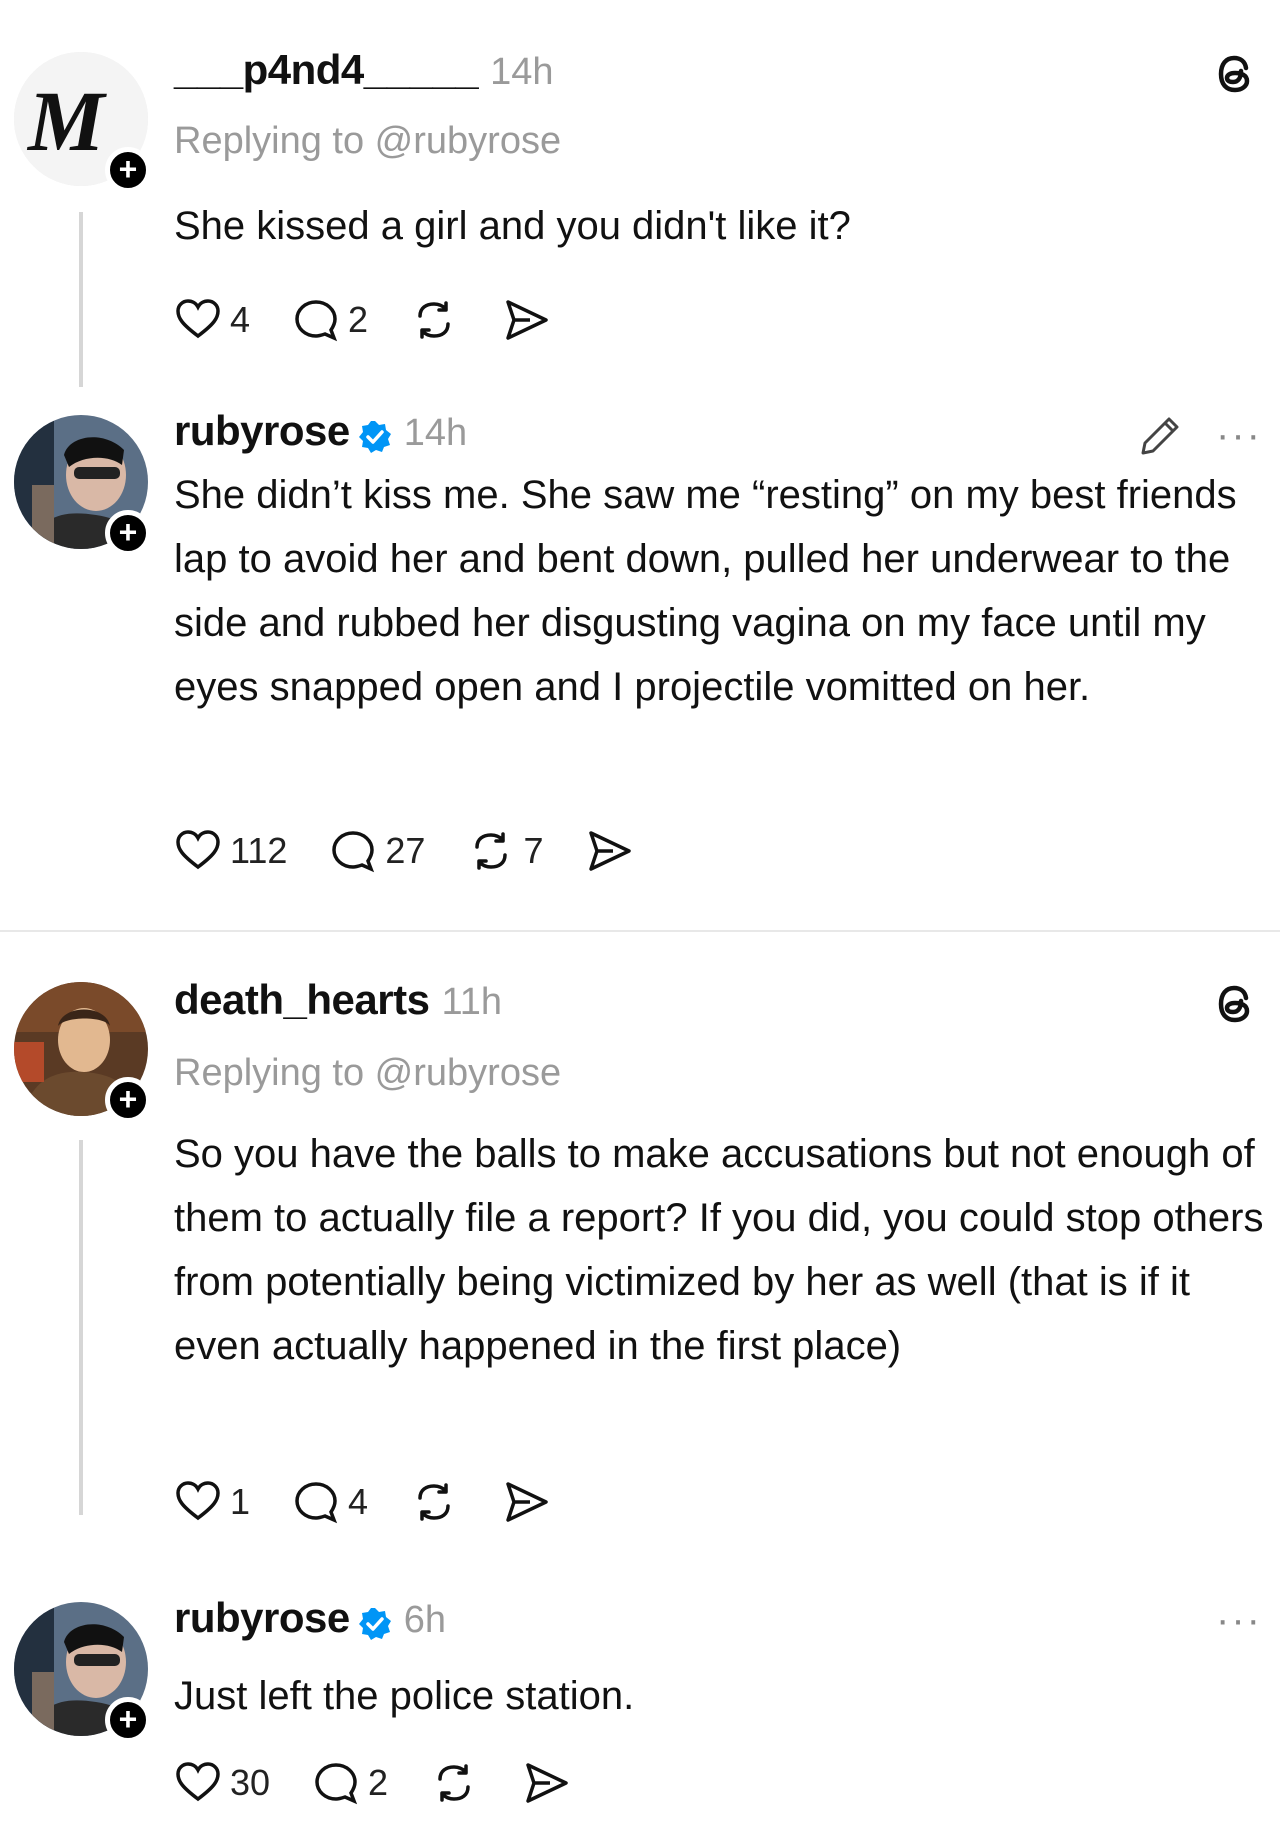 This screenshot has width=1280, height=1833. I want to click on repost-count: 7, so click(533, 850).